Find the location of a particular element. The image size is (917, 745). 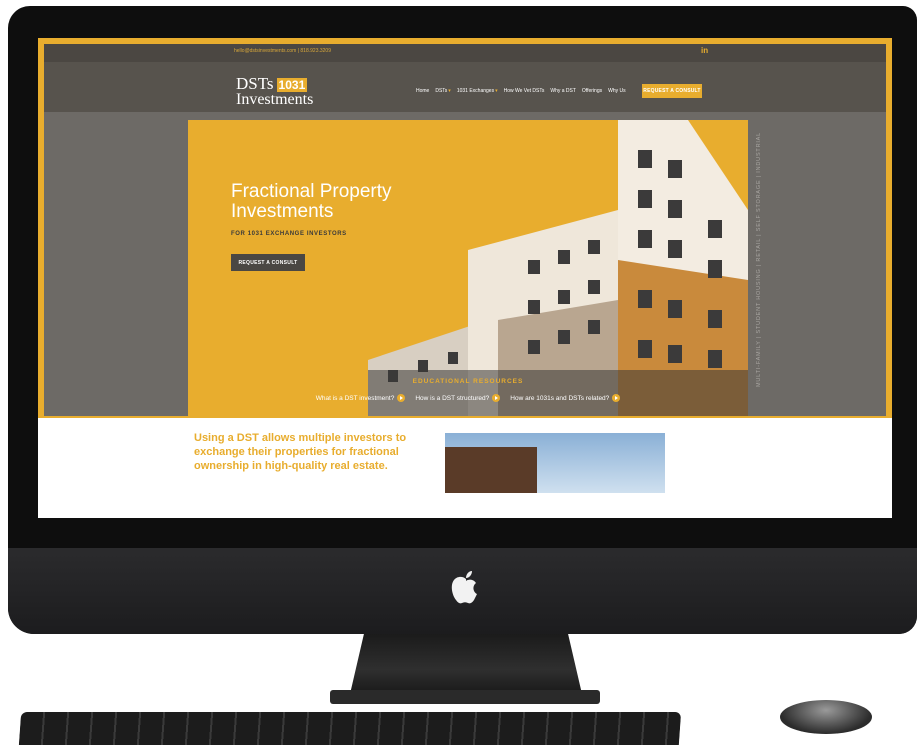

nav-item-offerings: Offerings is located at coordinates (592, 91).